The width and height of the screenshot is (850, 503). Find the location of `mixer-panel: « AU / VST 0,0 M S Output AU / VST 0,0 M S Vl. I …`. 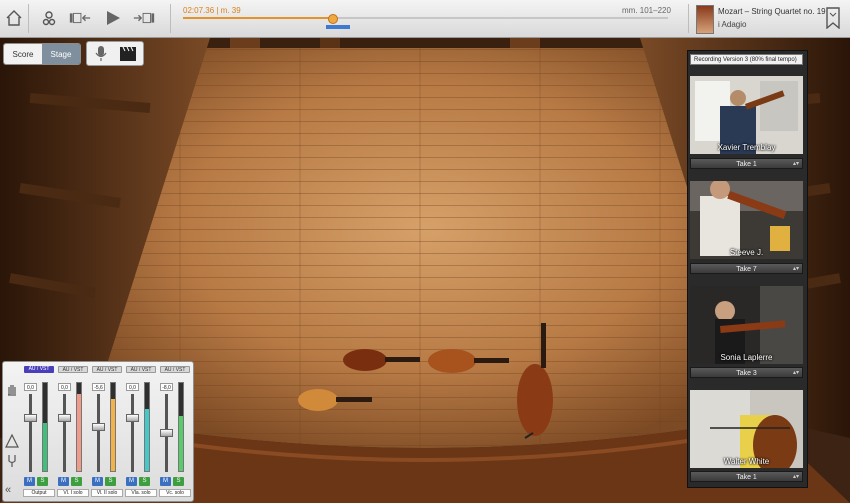

mixer-panel: « AU / VST 0,0 M S Output AU / VST 0,0 M S Vl. I … is located at coordinates (98, 431).